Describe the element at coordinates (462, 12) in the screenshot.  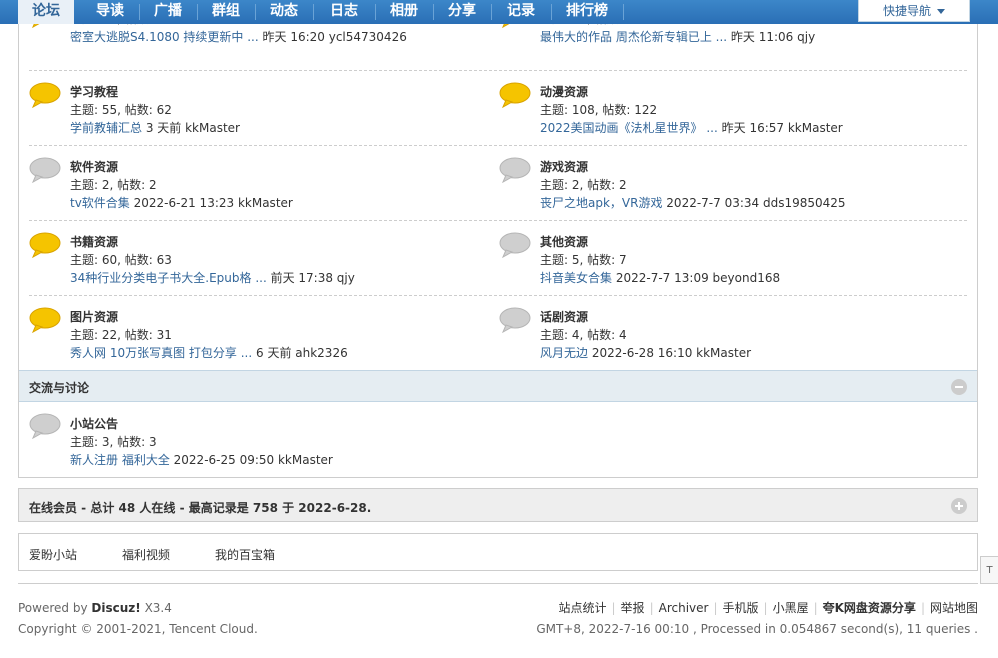
I see `nav-share: 分享` at that location.